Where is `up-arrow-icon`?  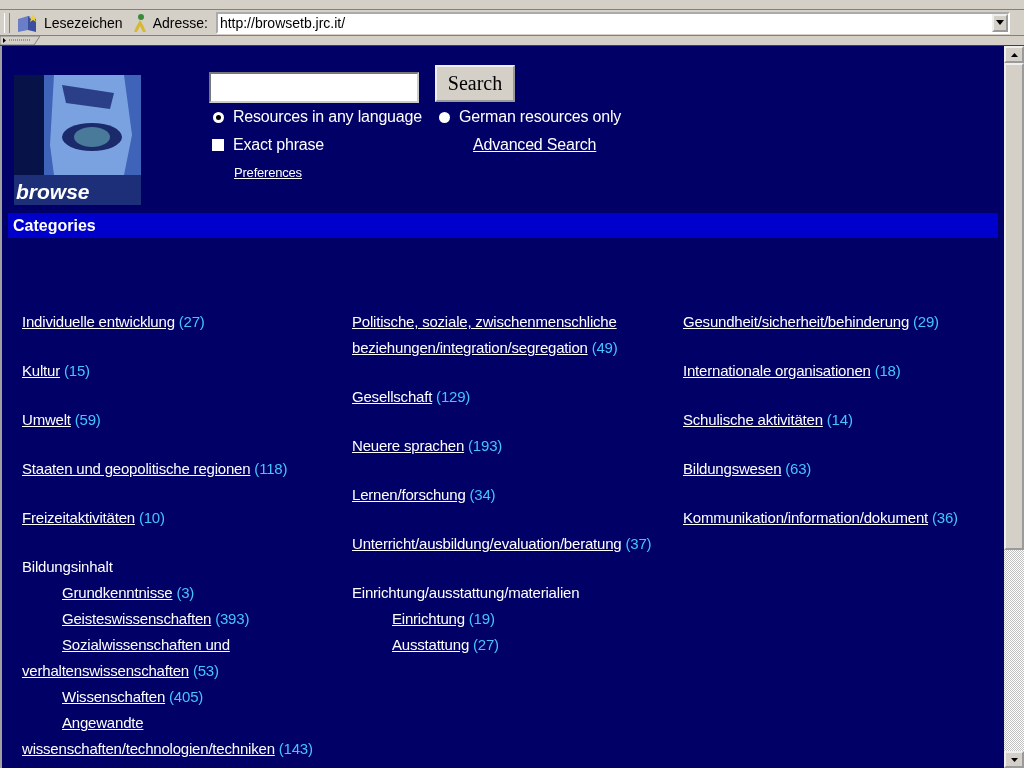
up-arrow-icon is located at coordinates (1014, 54).